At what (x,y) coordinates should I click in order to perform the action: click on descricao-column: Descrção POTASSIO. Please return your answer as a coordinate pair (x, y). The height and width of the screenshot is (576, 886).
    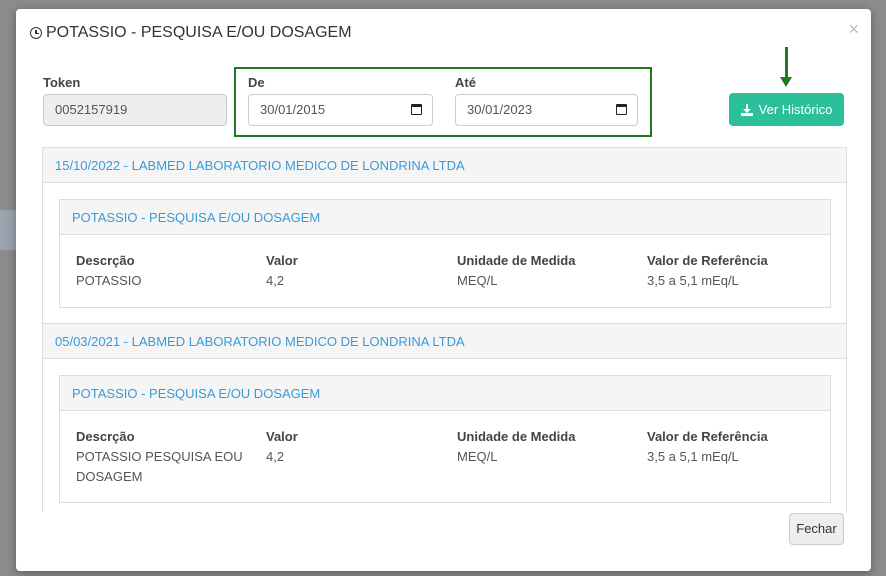
    Looking at the image, I should click on (166, 271).